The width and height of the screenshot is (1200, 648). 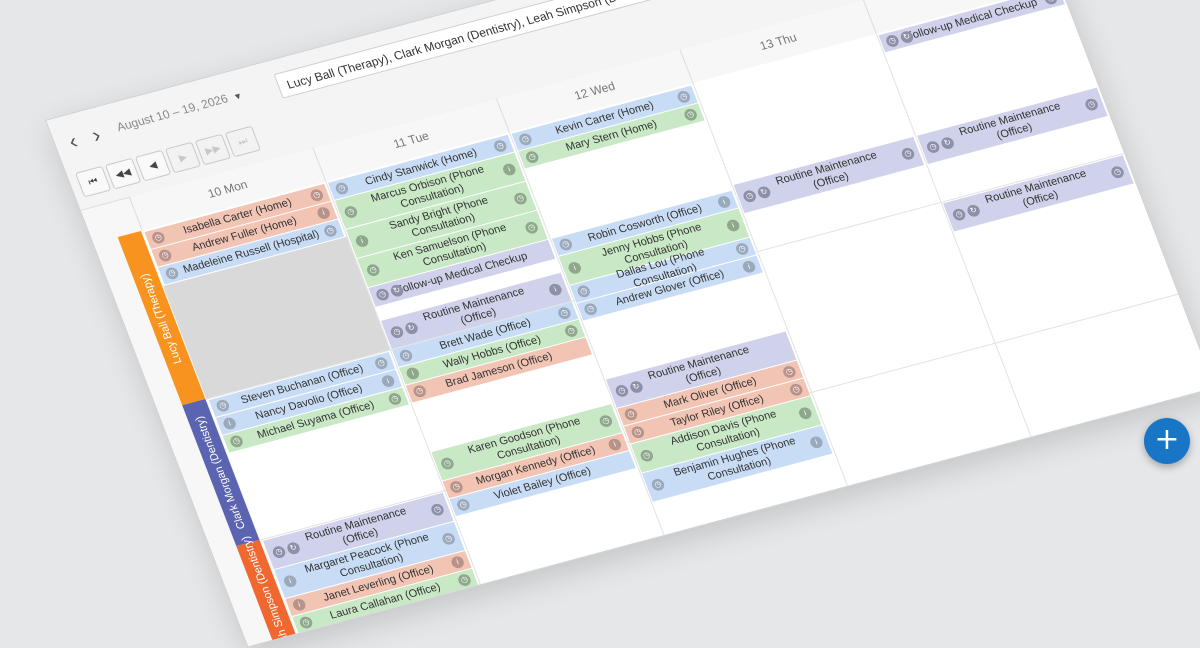 I want to click on last-page-button: ⏭, so click(x=243, y=141).